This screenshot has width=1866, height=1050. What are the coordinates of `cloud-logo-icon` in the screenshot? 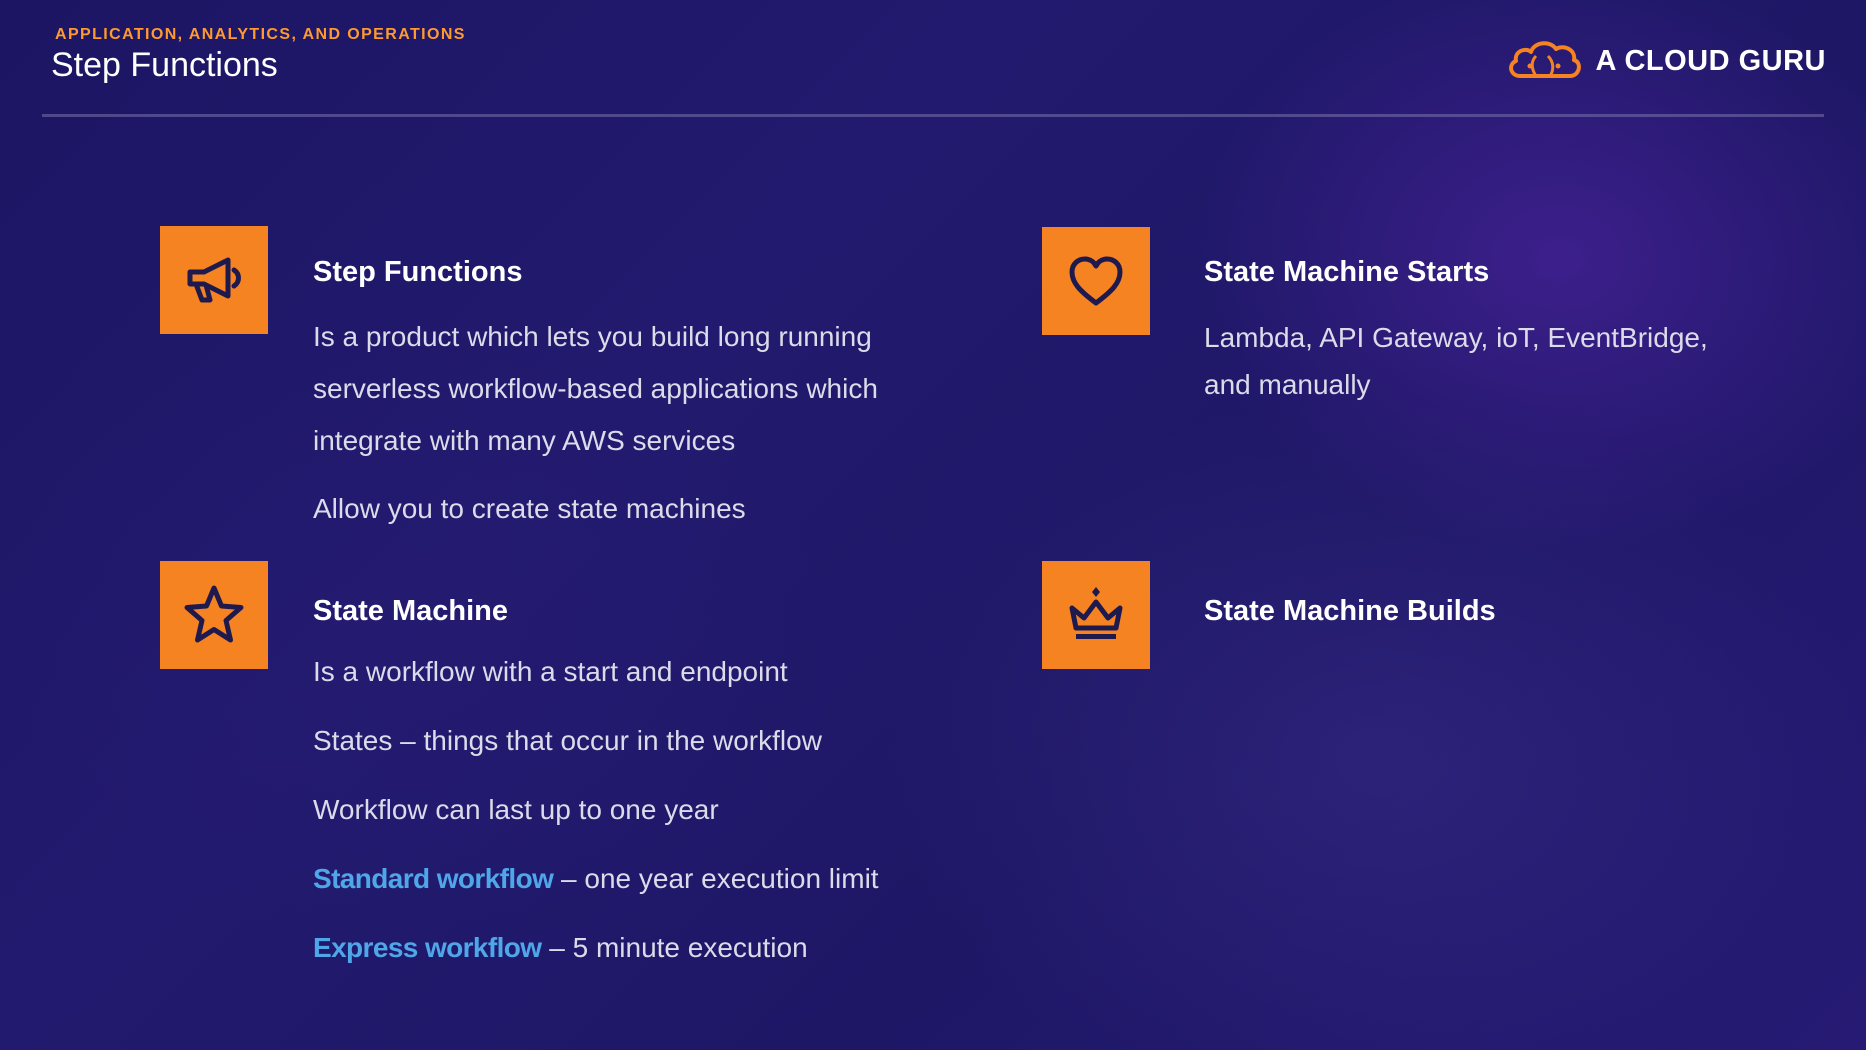 It's located at (1544, 61).